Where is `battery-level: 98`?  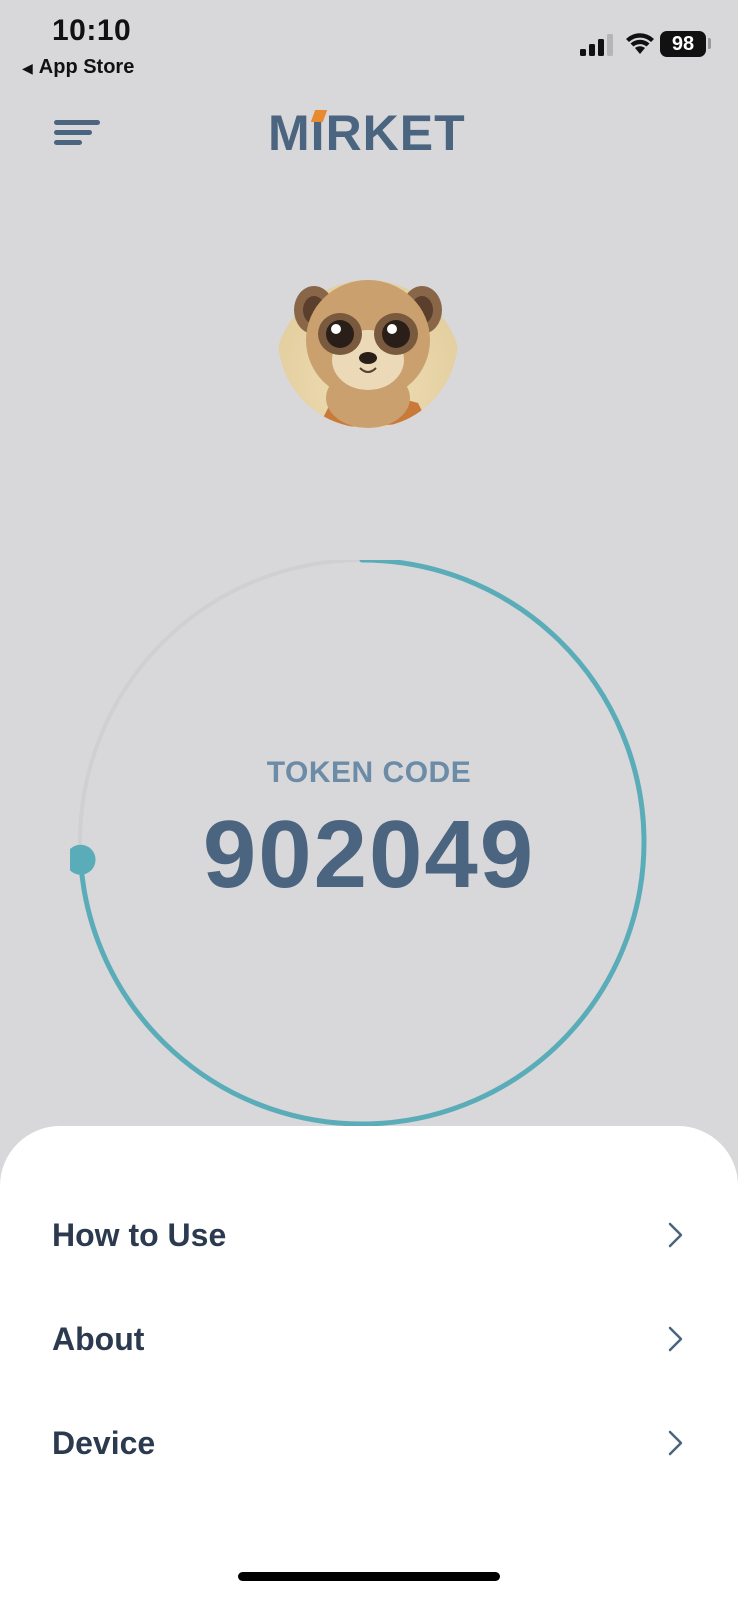 battery-level: 98 is located at coordinates (683, 43).